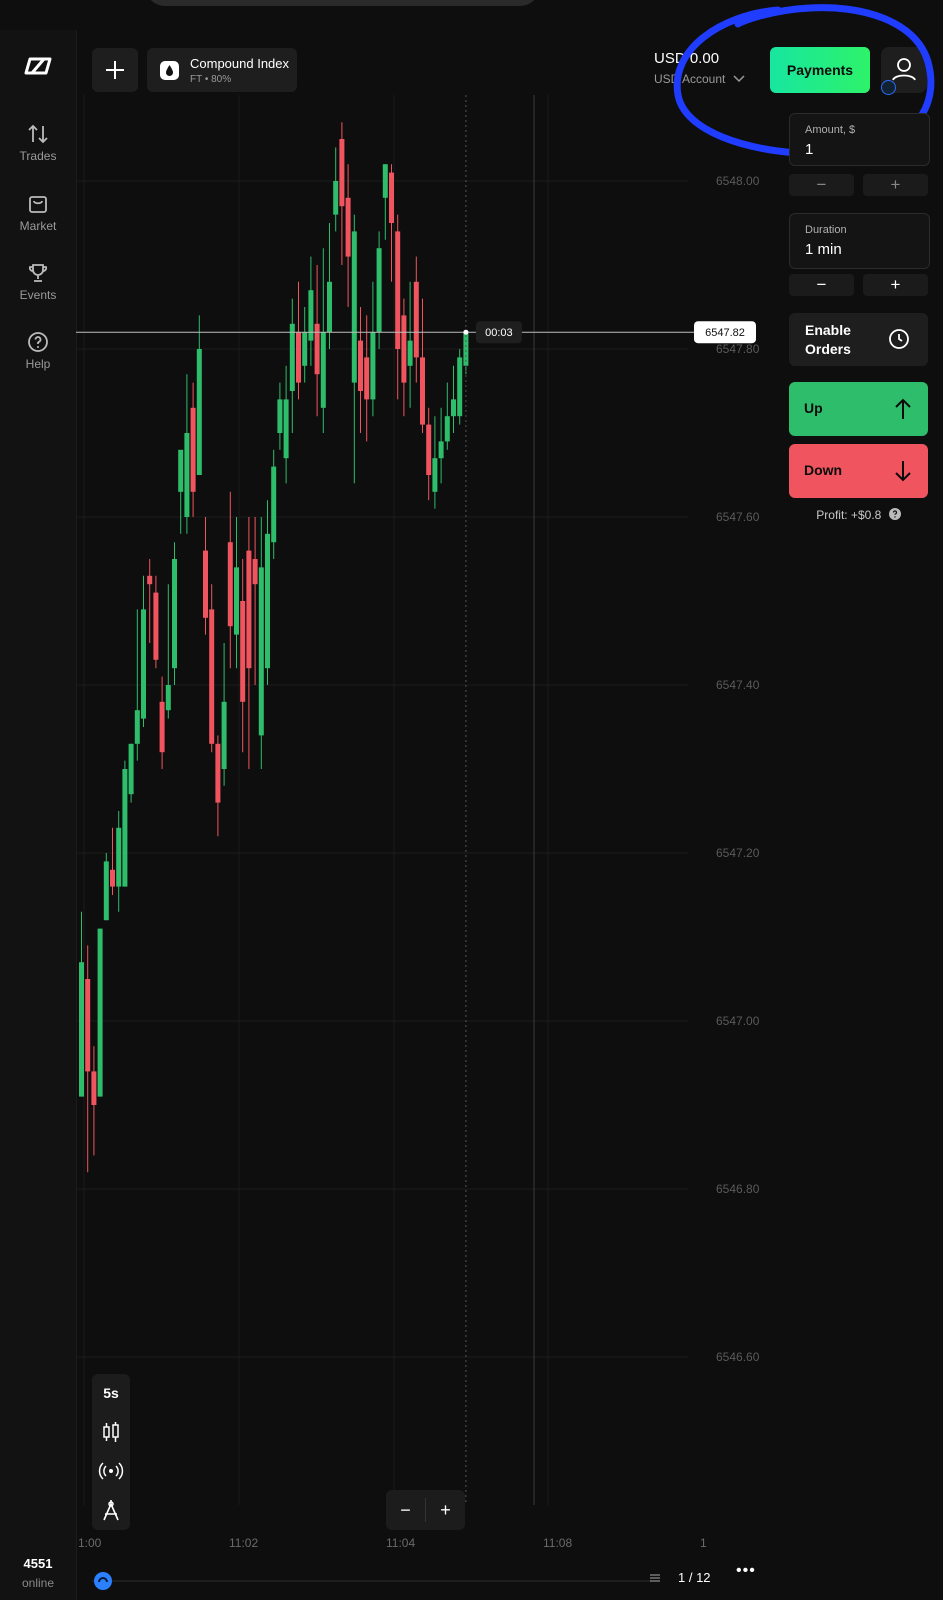 The width and height of the screenshot is (943, 1600). I want to click on help-icon, so click(894, 514).